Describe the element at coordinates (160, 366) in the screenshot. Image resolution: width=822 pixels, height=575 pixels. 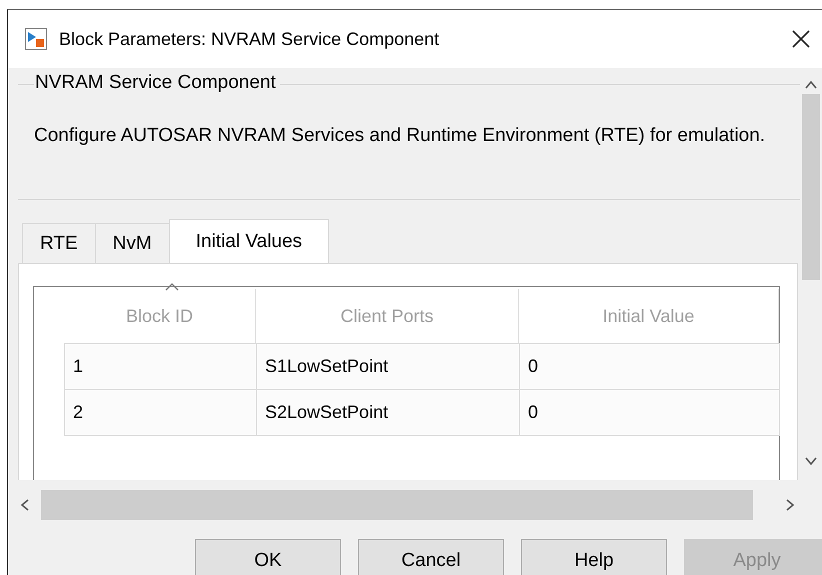
I see `table-cell: 1` at that location.